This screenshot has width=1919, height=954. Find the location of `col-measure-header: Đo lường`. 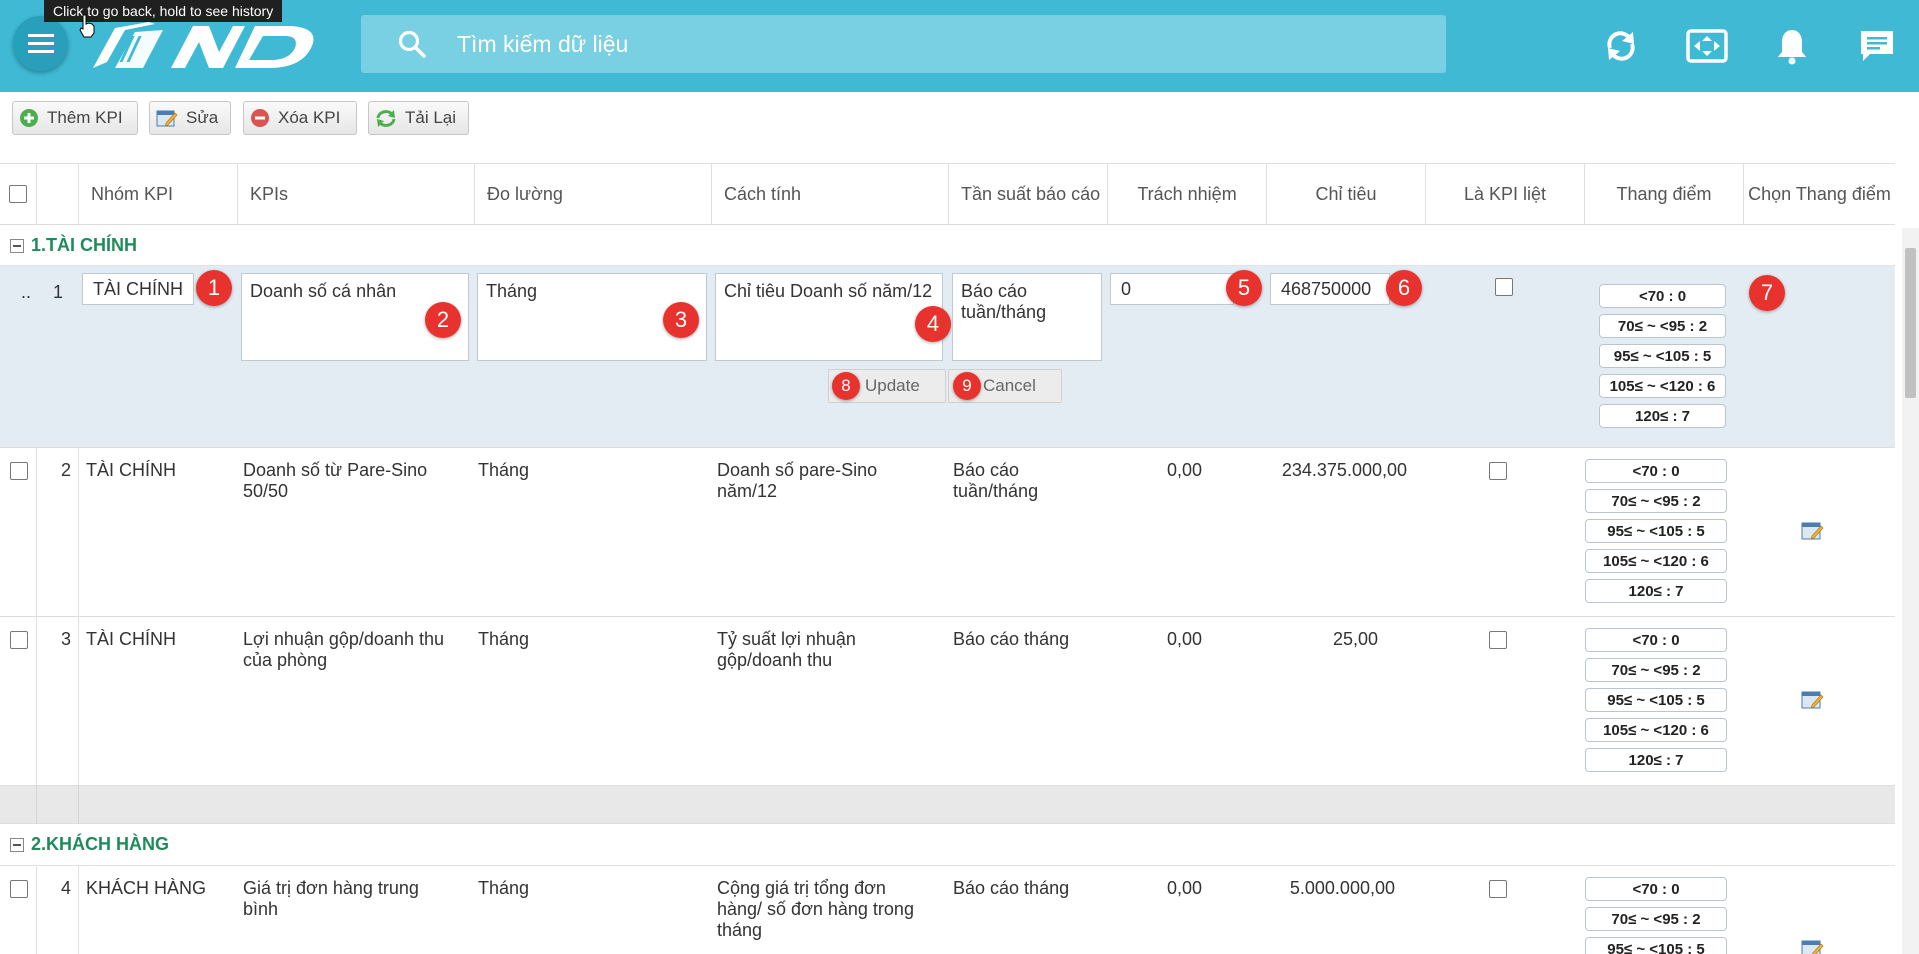

col-measure-header: Đo lường is located at coordinates (592, 194).